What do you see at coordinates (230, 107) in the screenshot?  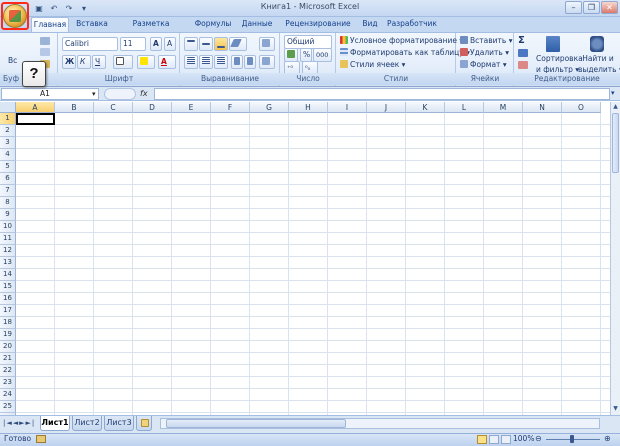 I see `column-header-f: F` at bounding box center [230, 107].